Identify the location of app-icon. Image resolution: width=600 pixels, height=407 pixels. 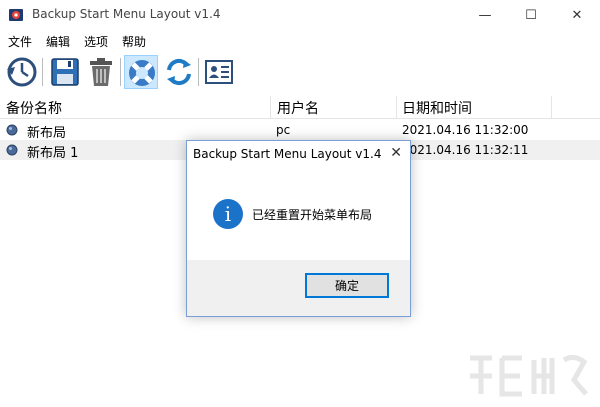
(16, 15).